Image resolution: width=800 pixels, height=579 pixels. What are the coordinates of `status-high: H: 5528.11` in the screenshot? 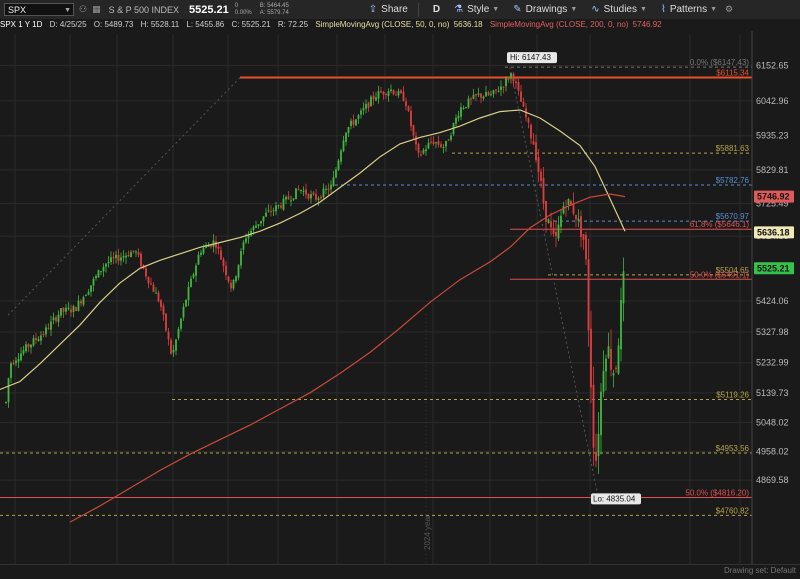 It's located at (160, 24).